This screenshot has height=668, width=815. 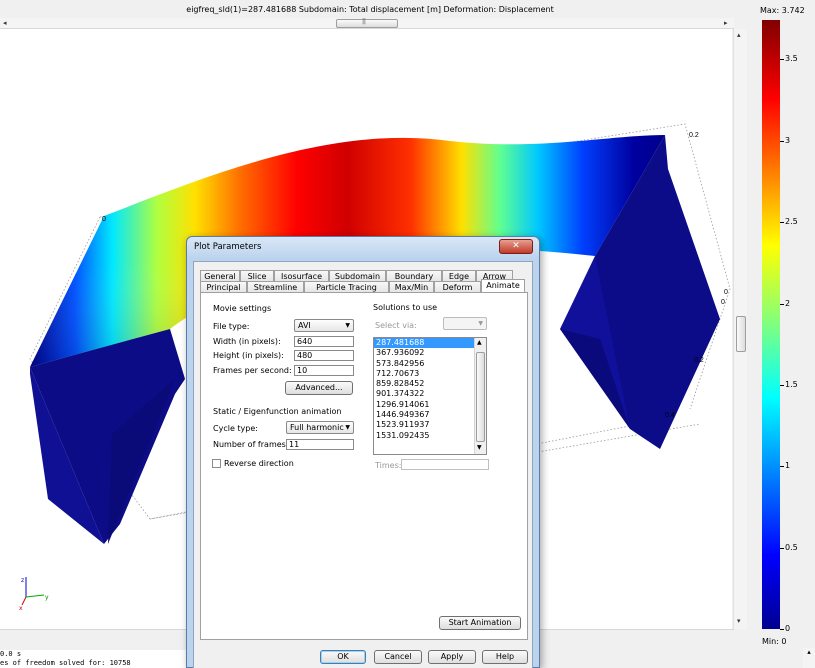 I want to click on colorbar-tick-label: 0.5, so click(x=791, y=547).